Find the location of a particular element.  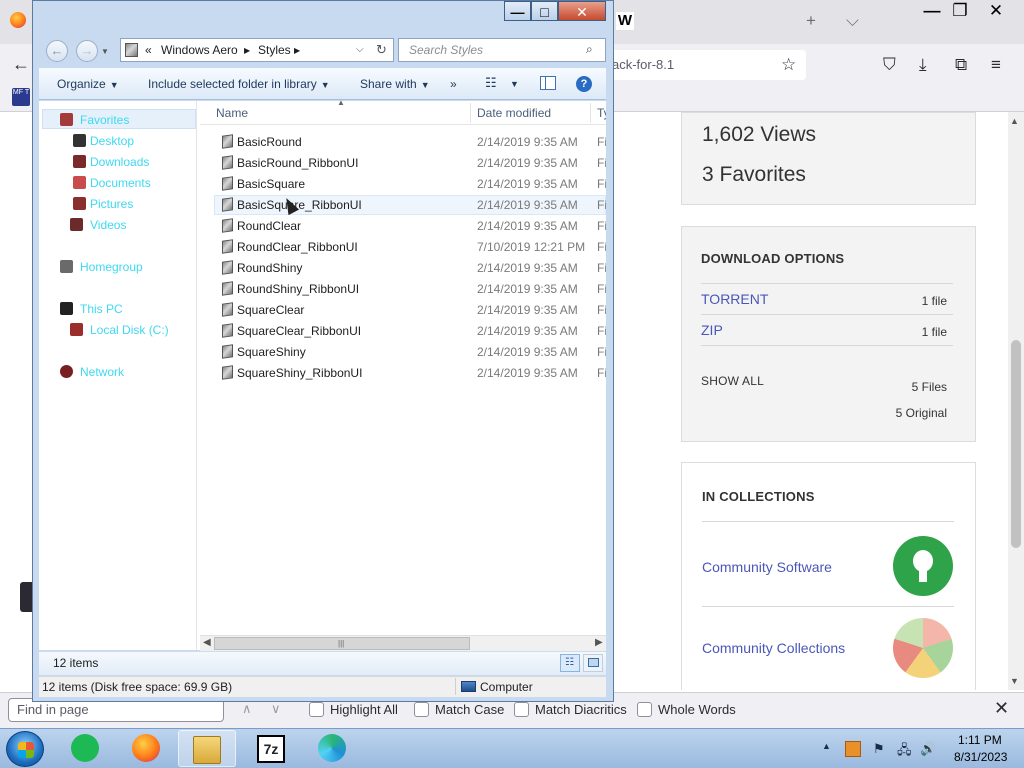

explorer-close-button: ✕ is located at coordinates (582, 11).